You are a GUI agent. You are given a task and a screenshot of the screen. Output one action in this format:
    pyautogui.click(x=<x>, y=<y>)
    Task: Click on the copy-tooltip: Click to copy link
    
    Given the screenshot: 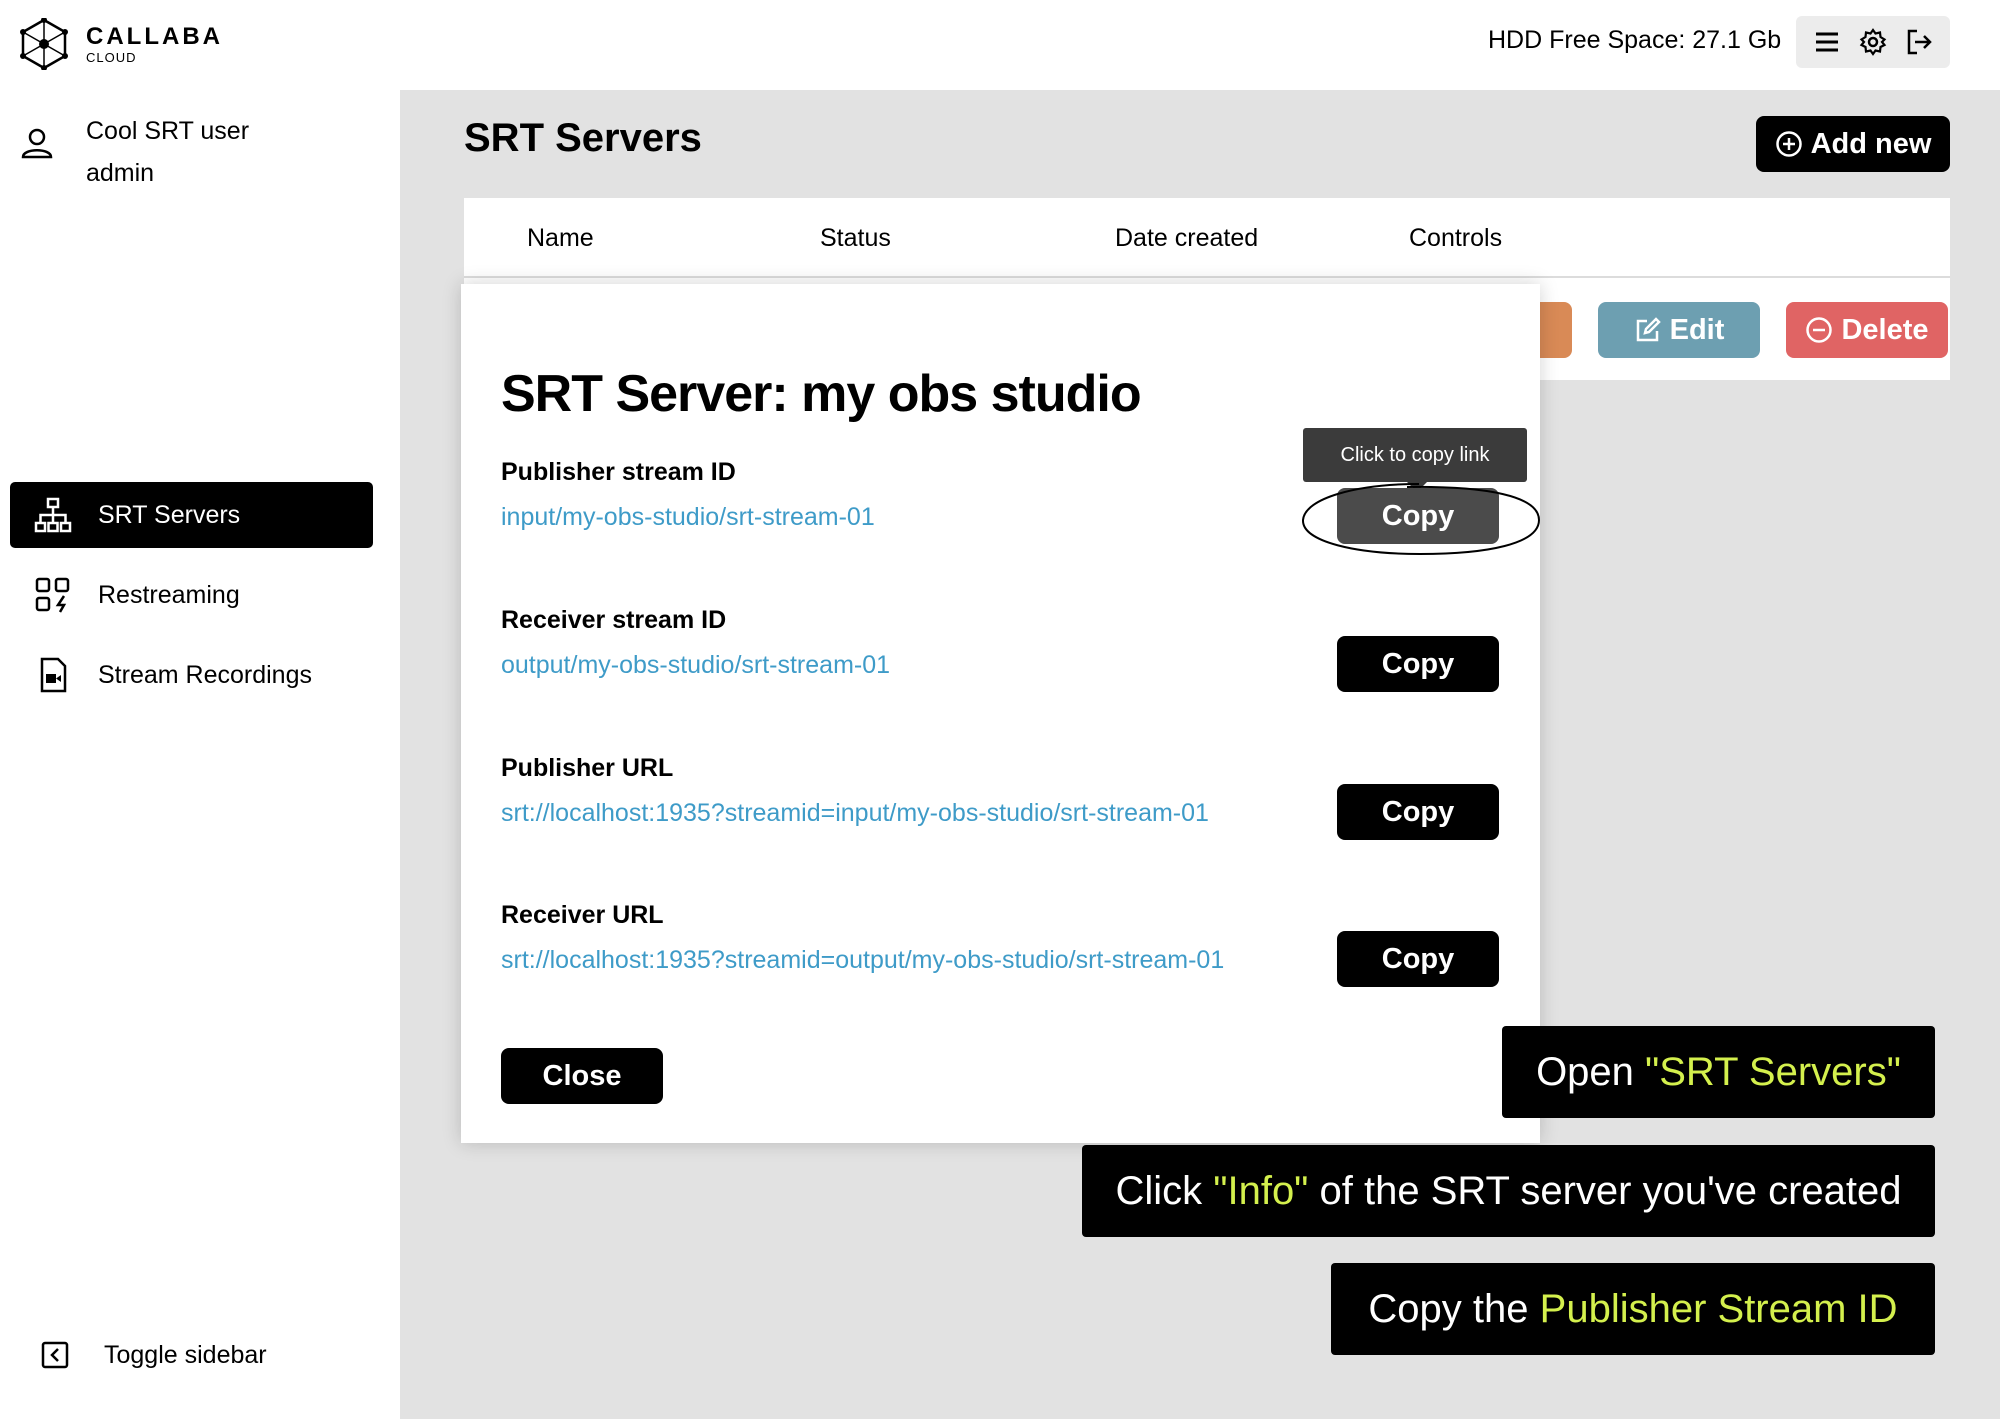 What is the action you would take?
    pyautogui.click(x=1415, y=460)
    